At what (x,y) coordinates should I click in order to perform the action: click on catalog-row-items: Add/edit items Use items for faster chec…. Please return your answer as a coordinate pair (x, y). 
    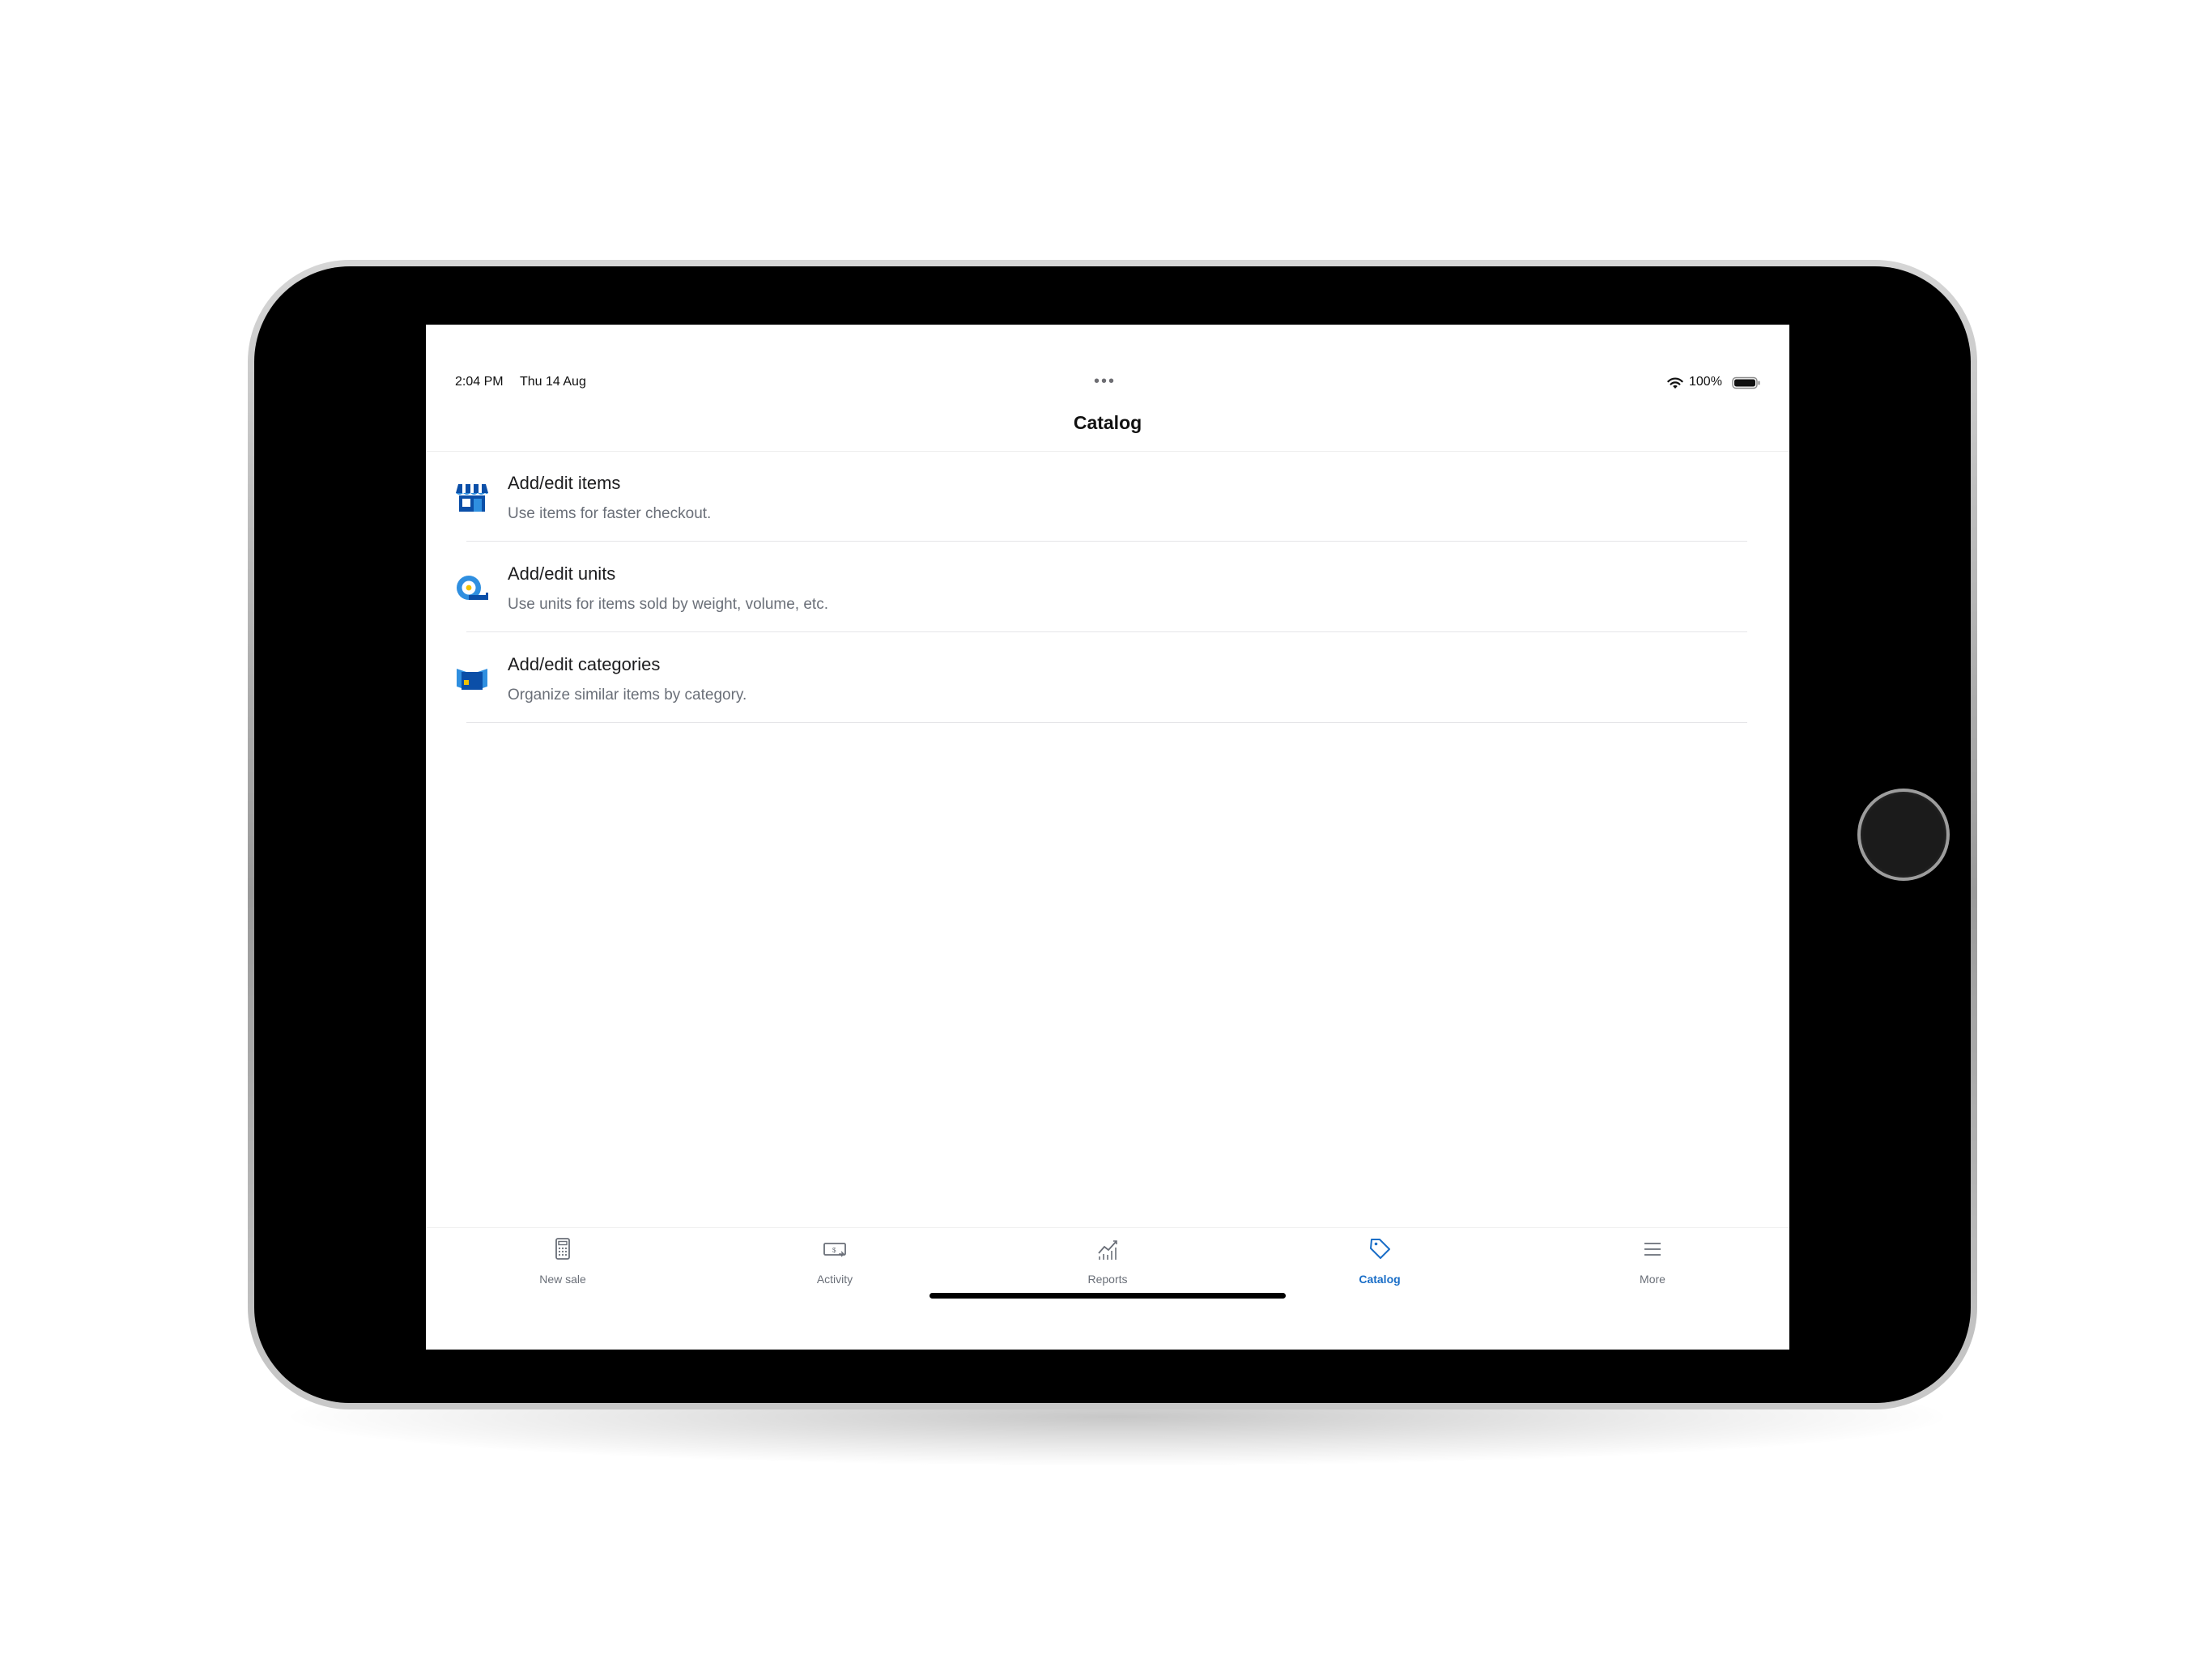
    Looking at the image, I should click on (1107, 497).